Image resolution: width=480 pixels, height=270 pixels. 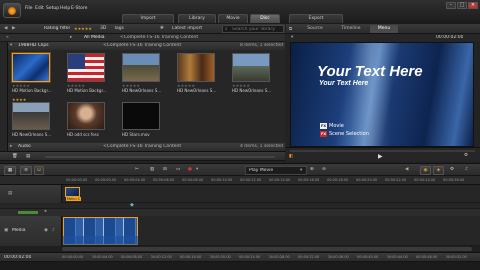 I want to click on track-eye-icon: ◉, so click(x=46, y=230).